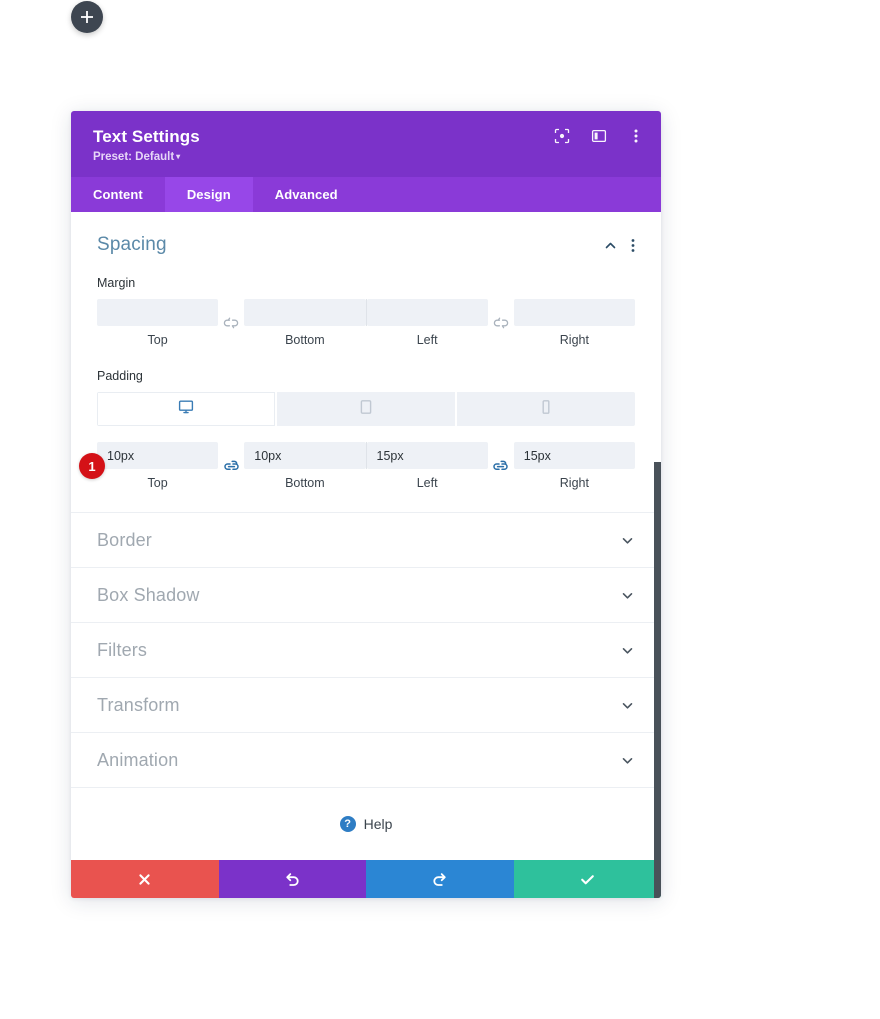  Describe the element at coordinates (610, 245) in the screenshot. I see `chevron-up-icon` at that location.